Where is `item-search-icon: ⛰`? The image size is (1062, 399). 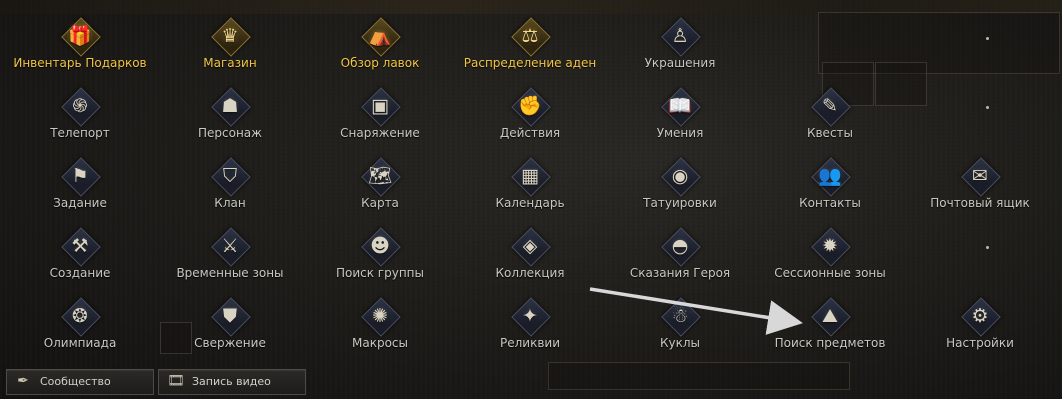
item-search-icon: ⛰ is located at coordinates (831, 317).